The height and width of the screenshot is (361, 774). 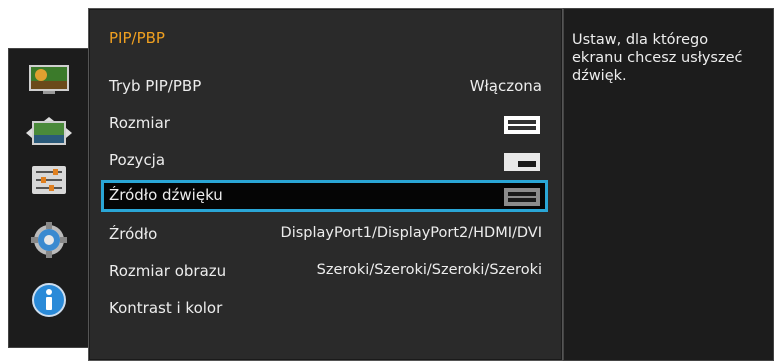 What do you see at coordinates (429, 270) in the screenshot?
I see `row-value: Szeroki/Szeroki/Szeroki/Szeroki` at bounding box center [429, 270].